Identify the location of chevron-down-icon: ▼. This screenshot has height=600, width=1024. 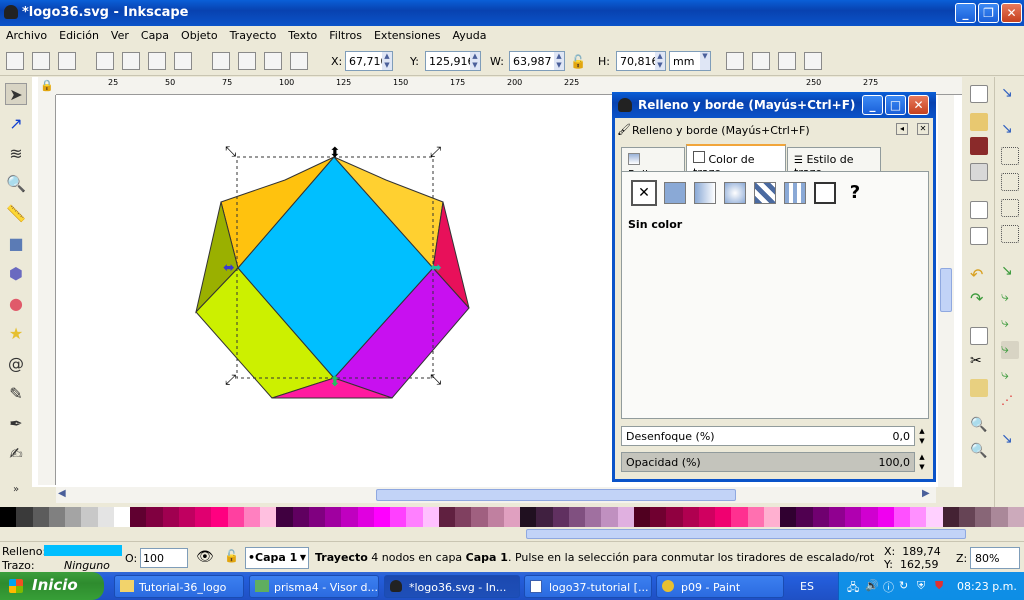
(705, 61).